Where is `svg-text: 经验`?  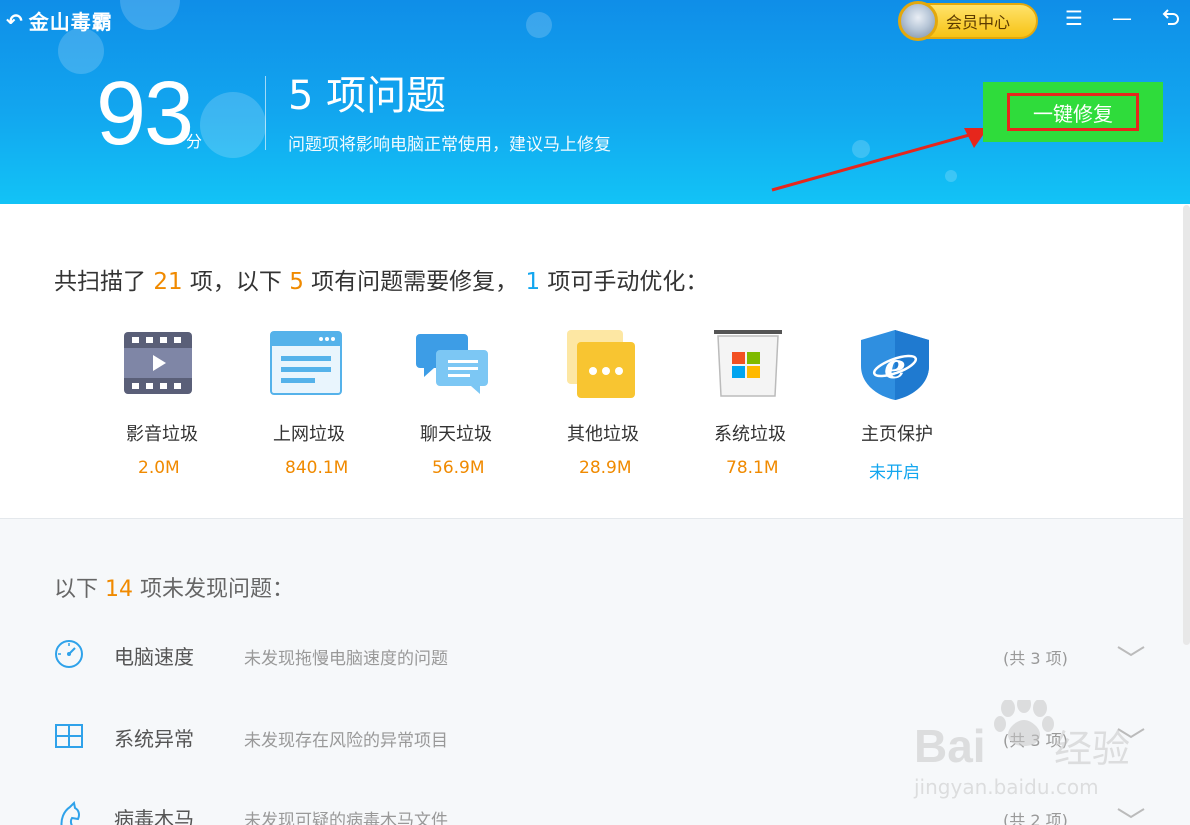 svg-text: 经验 is located at coordinates (1092, 749).